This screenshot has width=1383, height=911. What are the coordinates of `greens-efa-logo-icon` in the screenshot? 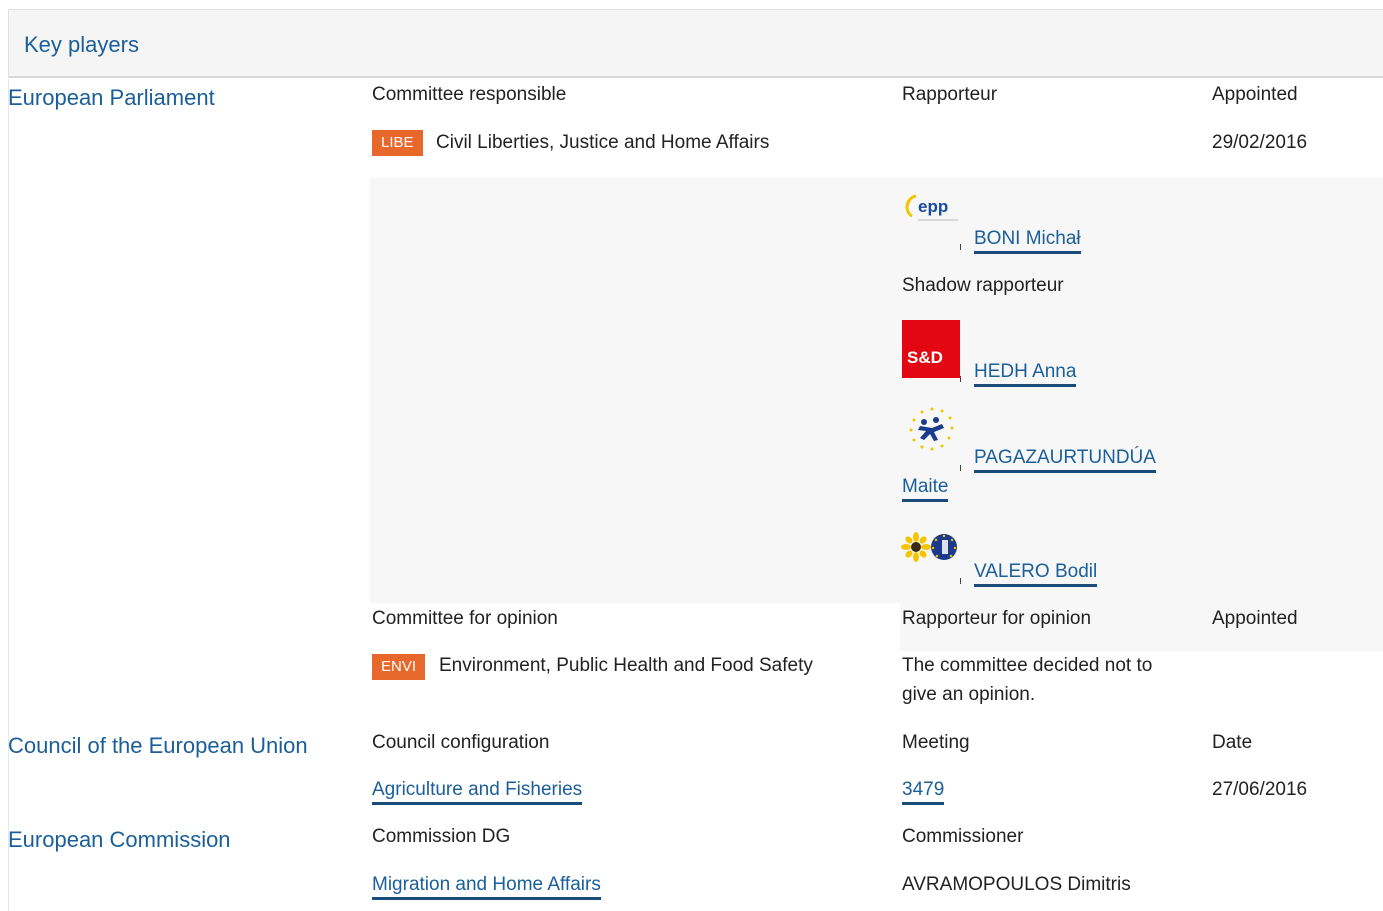 It's located at (931, 547).